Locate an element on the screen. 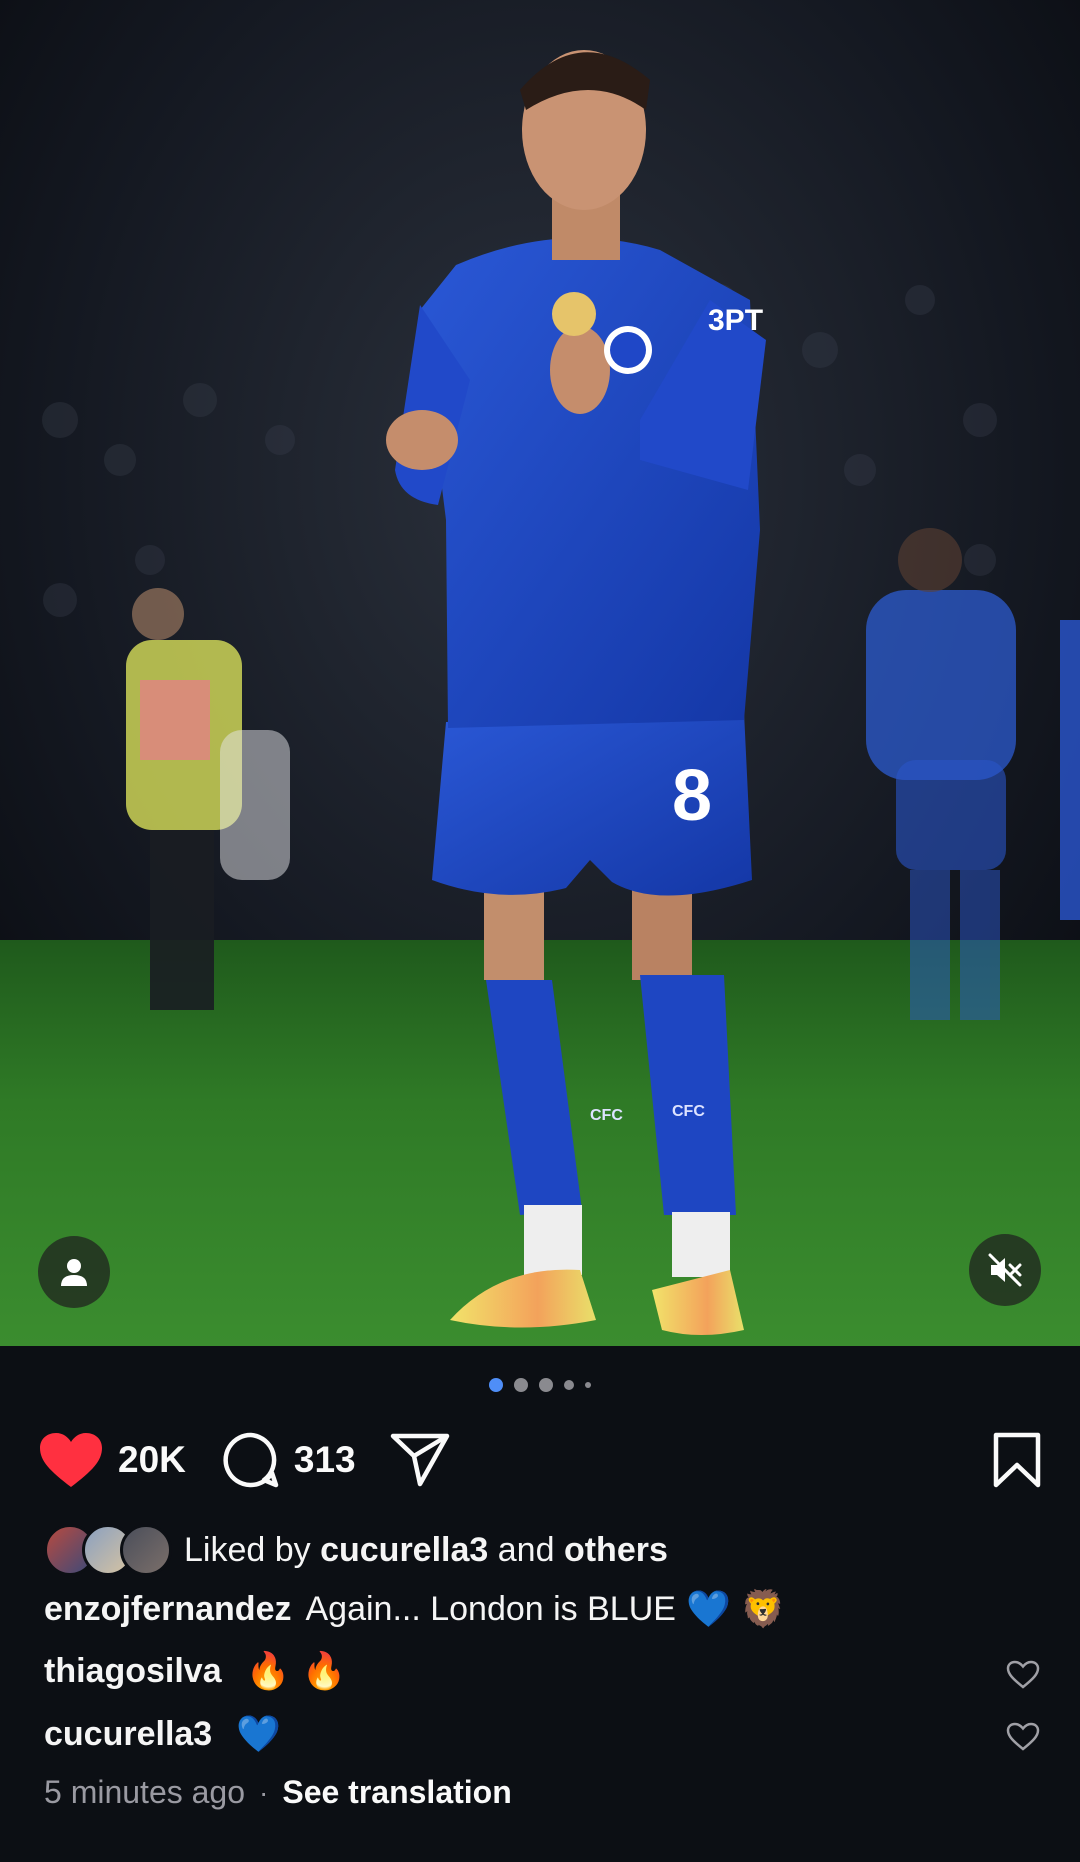 The height and width of the screenshot is (1862, 1080). comment-username: cucurella3 is located at coordinates (128, 1734).